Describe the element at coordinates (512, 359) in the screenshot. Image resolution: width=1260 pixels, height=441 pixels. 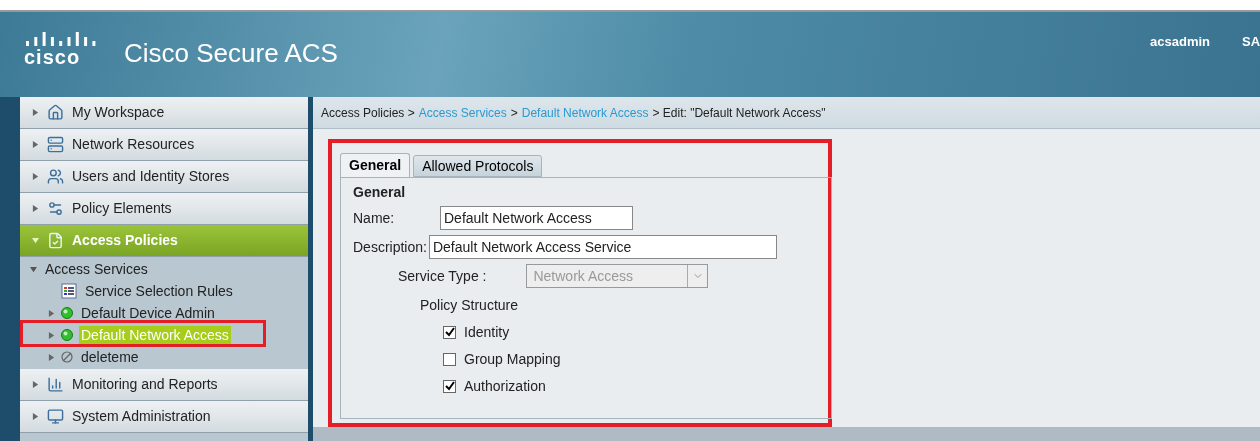
I see `checkbox-label: Group Mapping` at that location.